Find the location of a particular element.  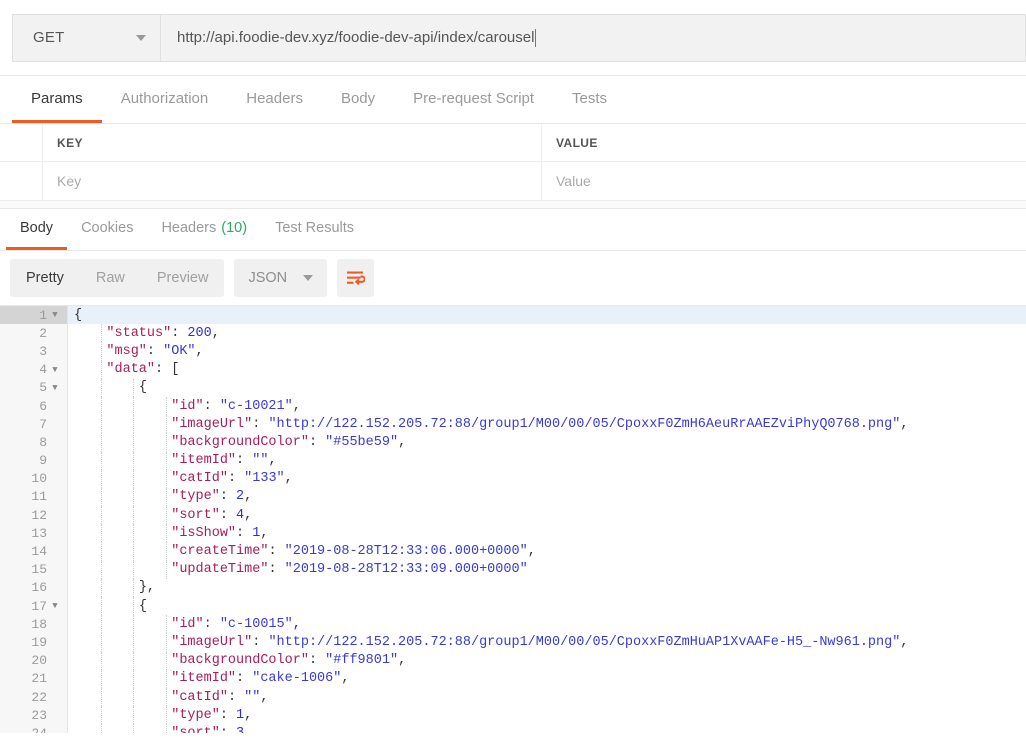

code-line: 10▼ "catId": "133", is located at coordinates (513, 478).